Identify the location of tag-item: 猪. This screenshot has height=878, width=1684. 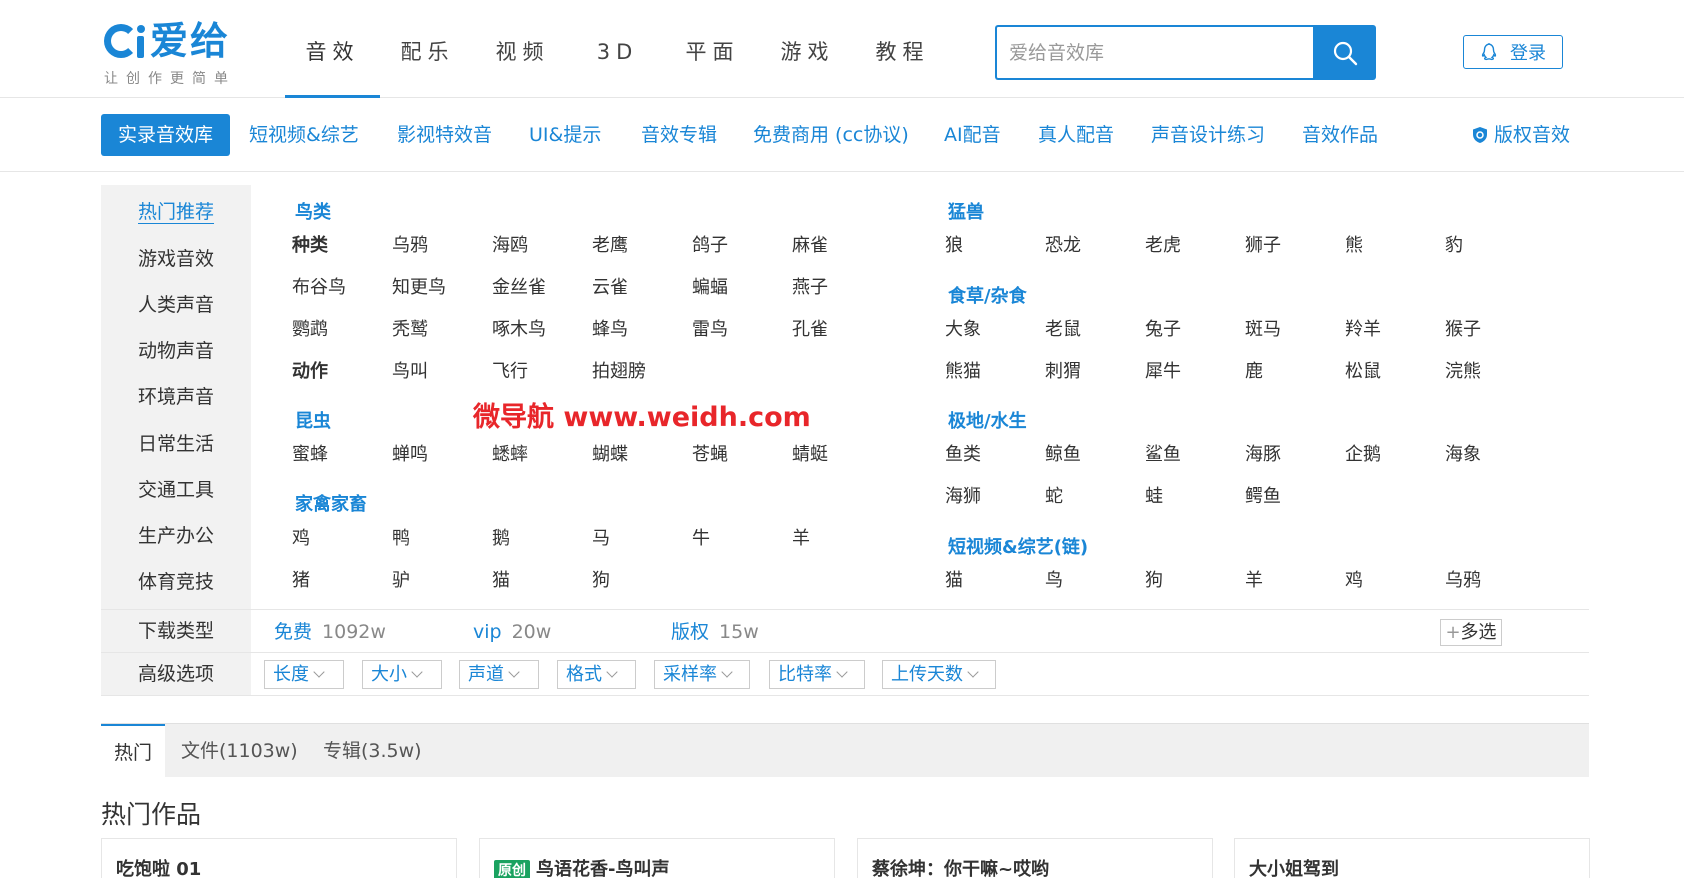
(301, 579).